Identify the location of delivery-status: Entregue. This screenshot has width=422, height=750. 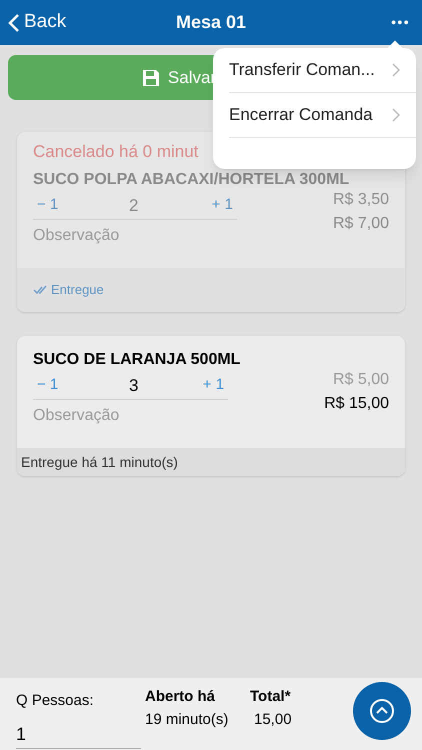
(77, 290).